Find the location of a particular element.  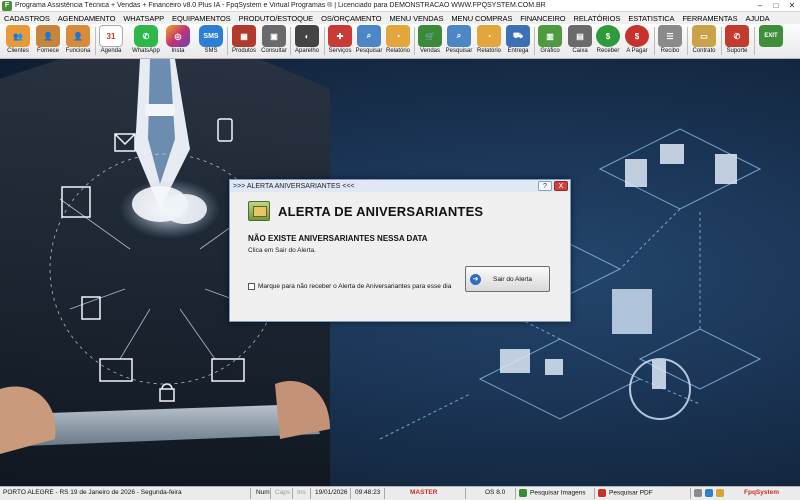

toolbar-button-pesquisar-os: ⌕ Pesquisar is located at coordinates (369, 41).